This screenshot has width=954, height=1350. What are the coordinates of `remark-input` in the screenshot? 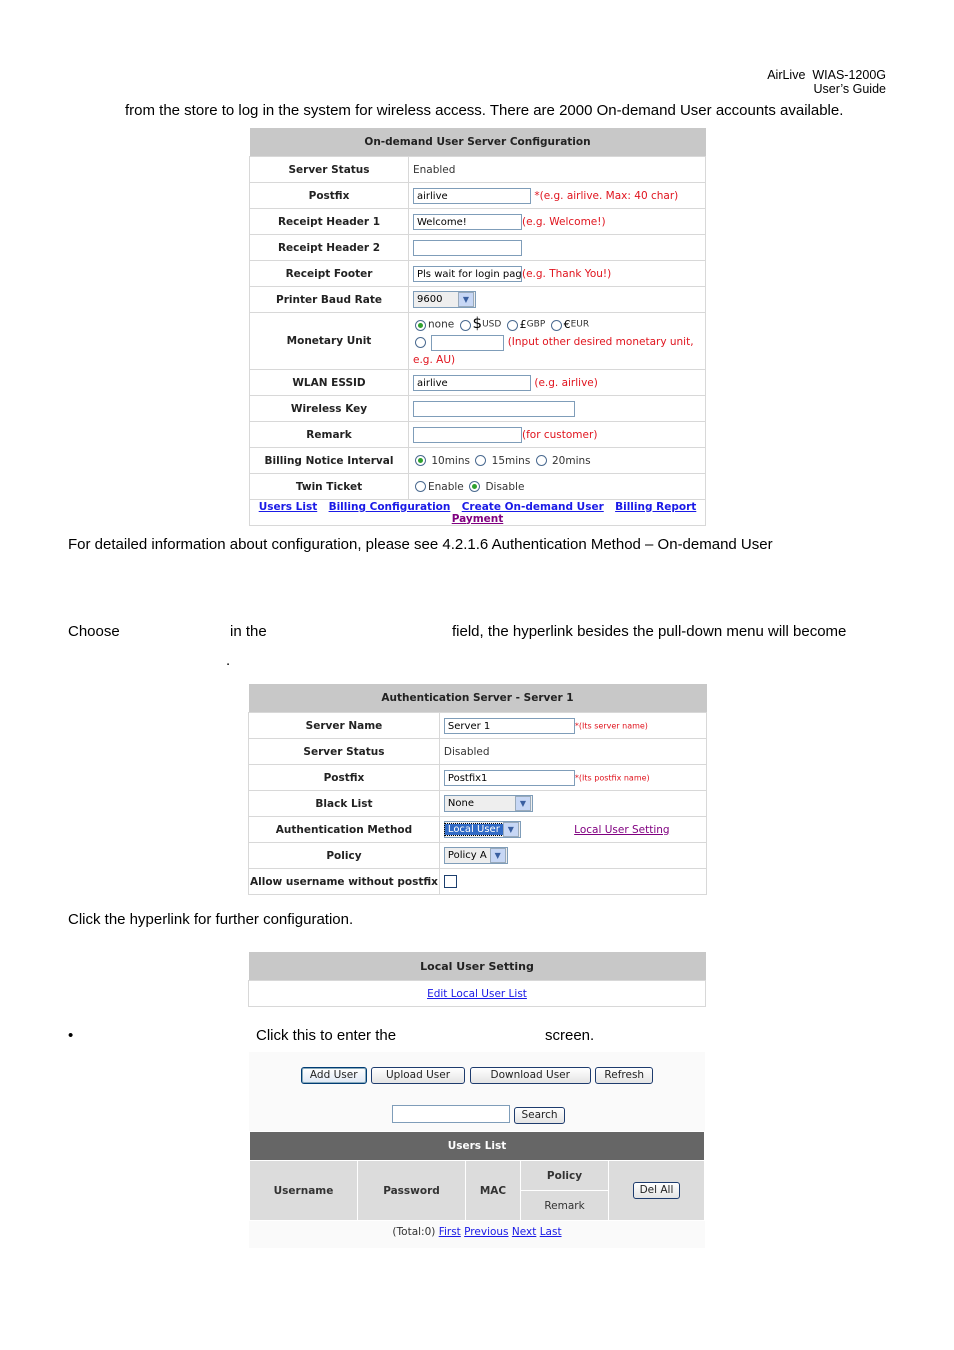 It's located at (467, 434).